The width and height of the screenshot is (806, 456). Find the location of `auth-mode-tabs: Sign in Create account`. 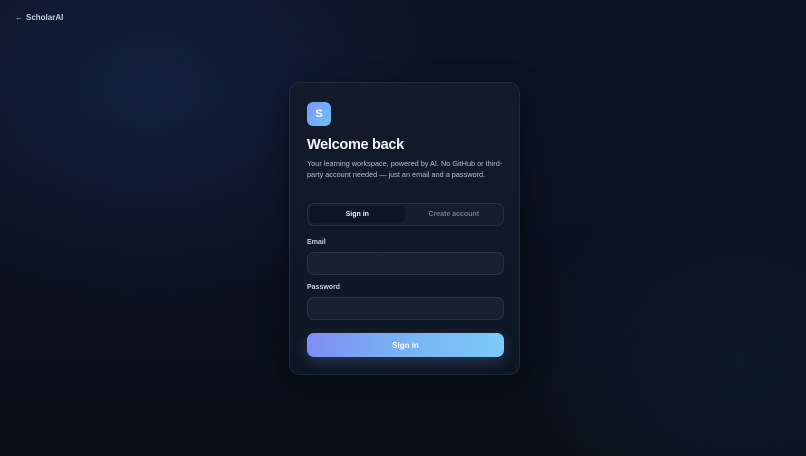

auth-mode-tabs: Sign in Create account is located at coordinates (405, 214).